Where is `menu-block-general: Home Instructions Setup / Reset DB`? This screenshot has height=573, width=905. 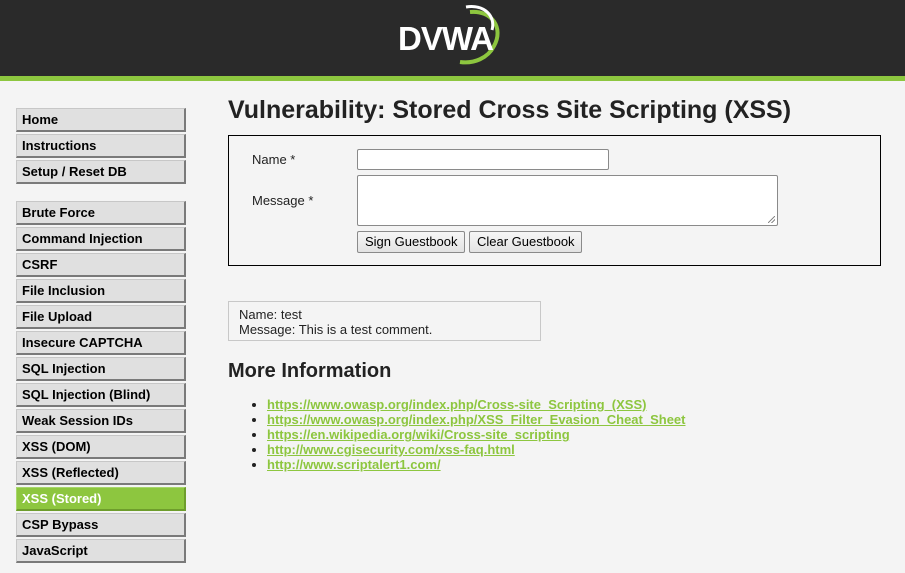 menu-block-general: Home Instructions Setup / Reset DB is located at coordinates (101, 146).